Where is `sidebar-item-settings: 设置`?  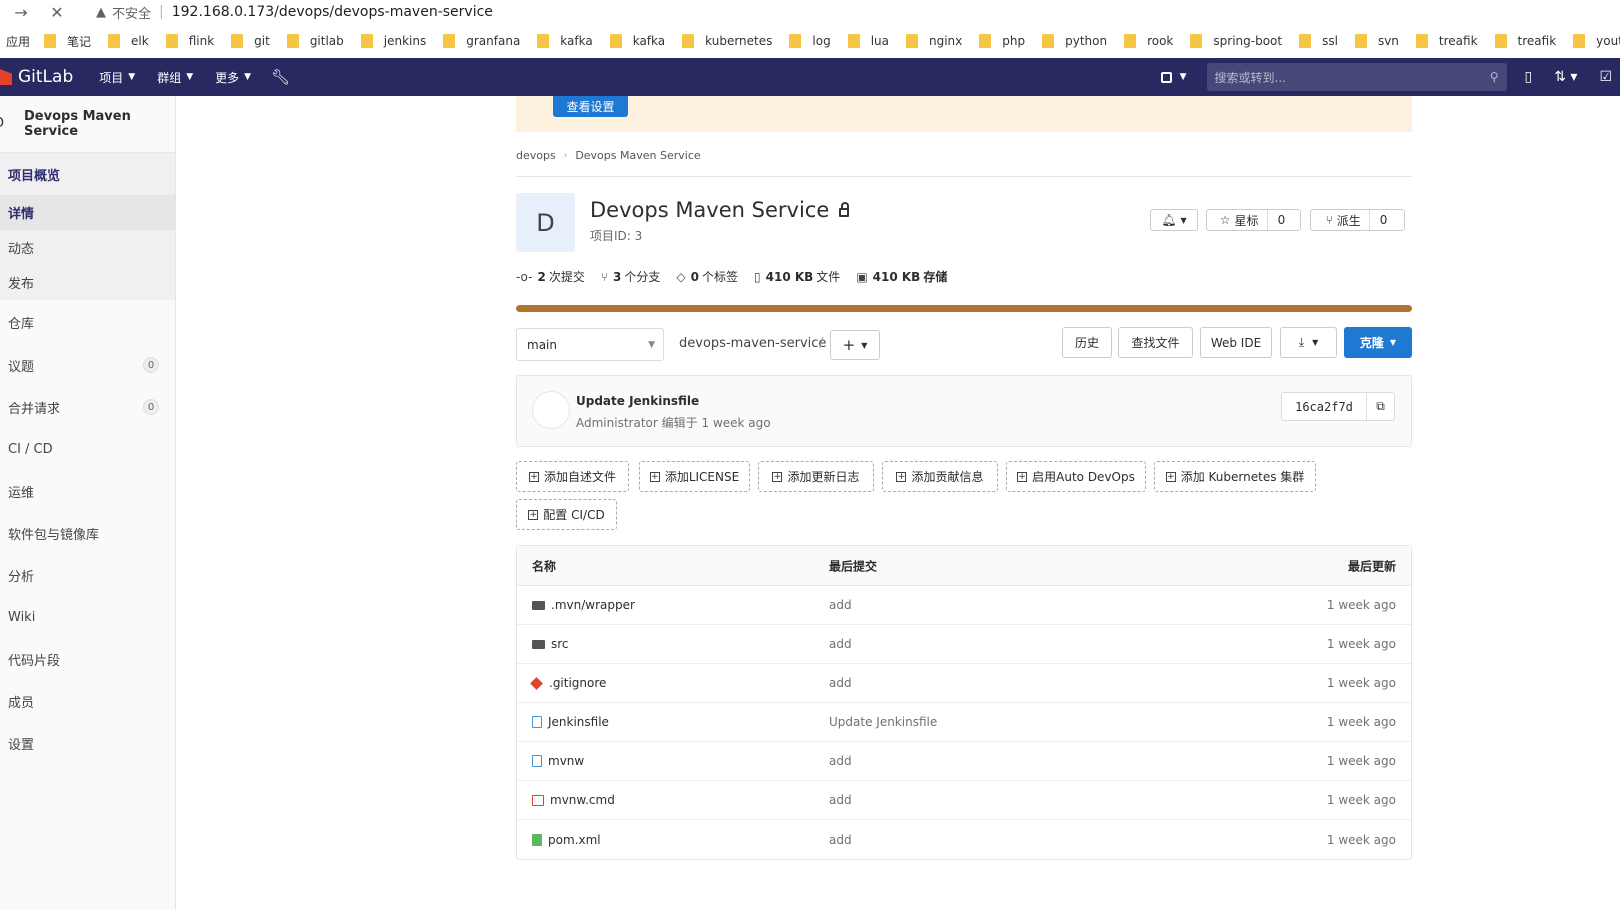
sidebar-item-settings: 设置 is located at coordinates (87, 743).